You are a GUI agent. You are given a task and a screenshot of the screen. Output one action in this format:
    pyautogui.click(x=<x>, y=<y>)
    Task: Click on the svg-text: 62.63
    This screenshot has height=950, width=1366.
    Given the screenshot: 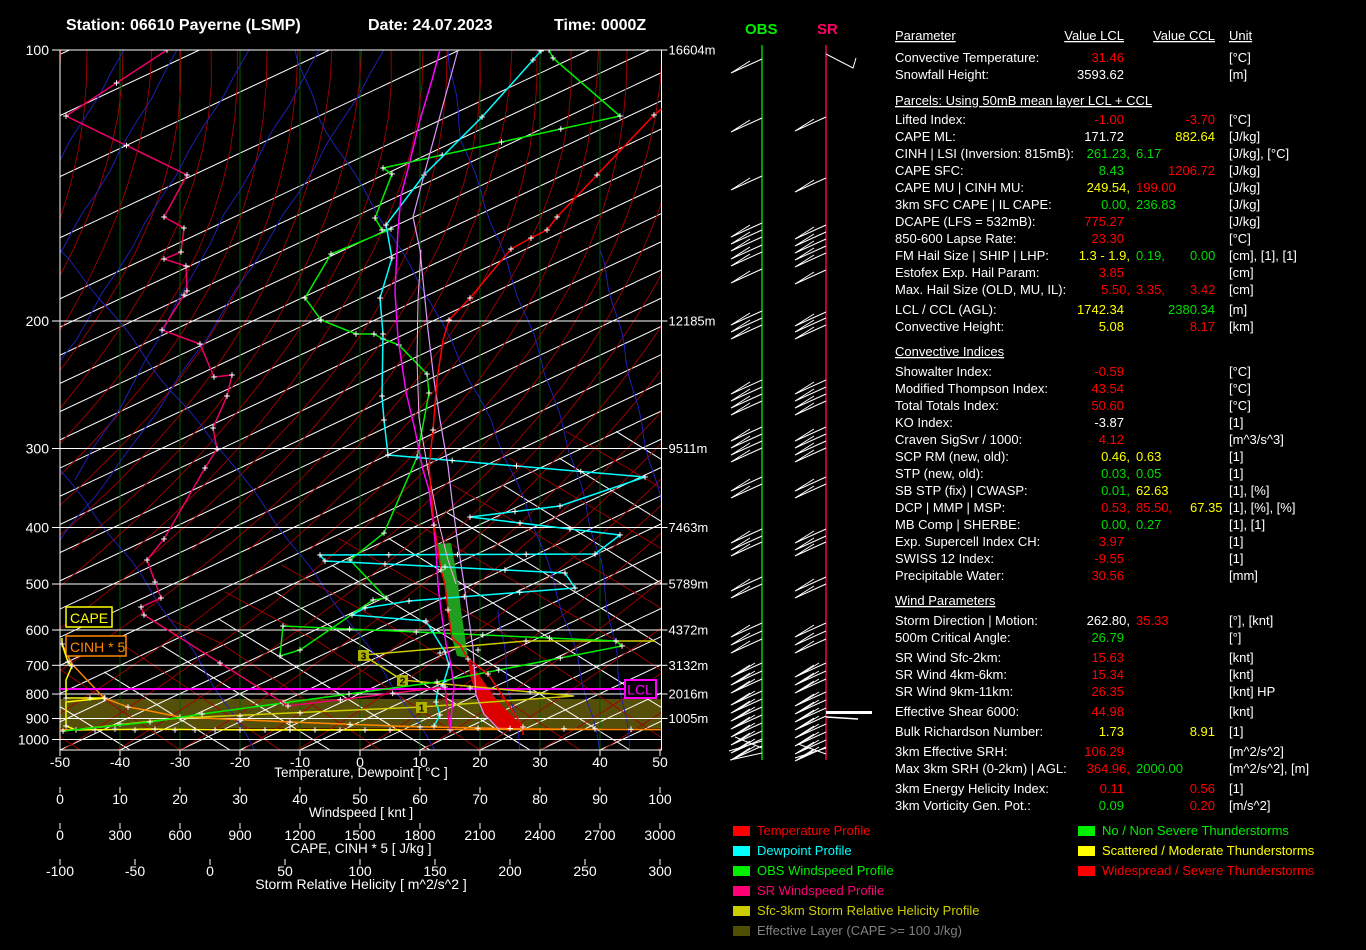 What is the action you would take?
    pyautogui.click(x=1152, y=490)
    